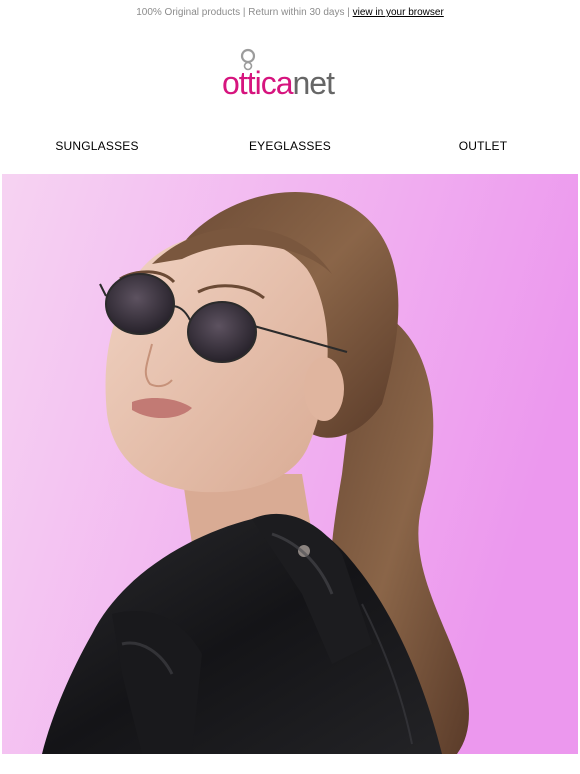  Describe the element at coordinates (97, 146) in the screenshot. I see `nav-item-sunglasses: SUNGLASSES` at that location.